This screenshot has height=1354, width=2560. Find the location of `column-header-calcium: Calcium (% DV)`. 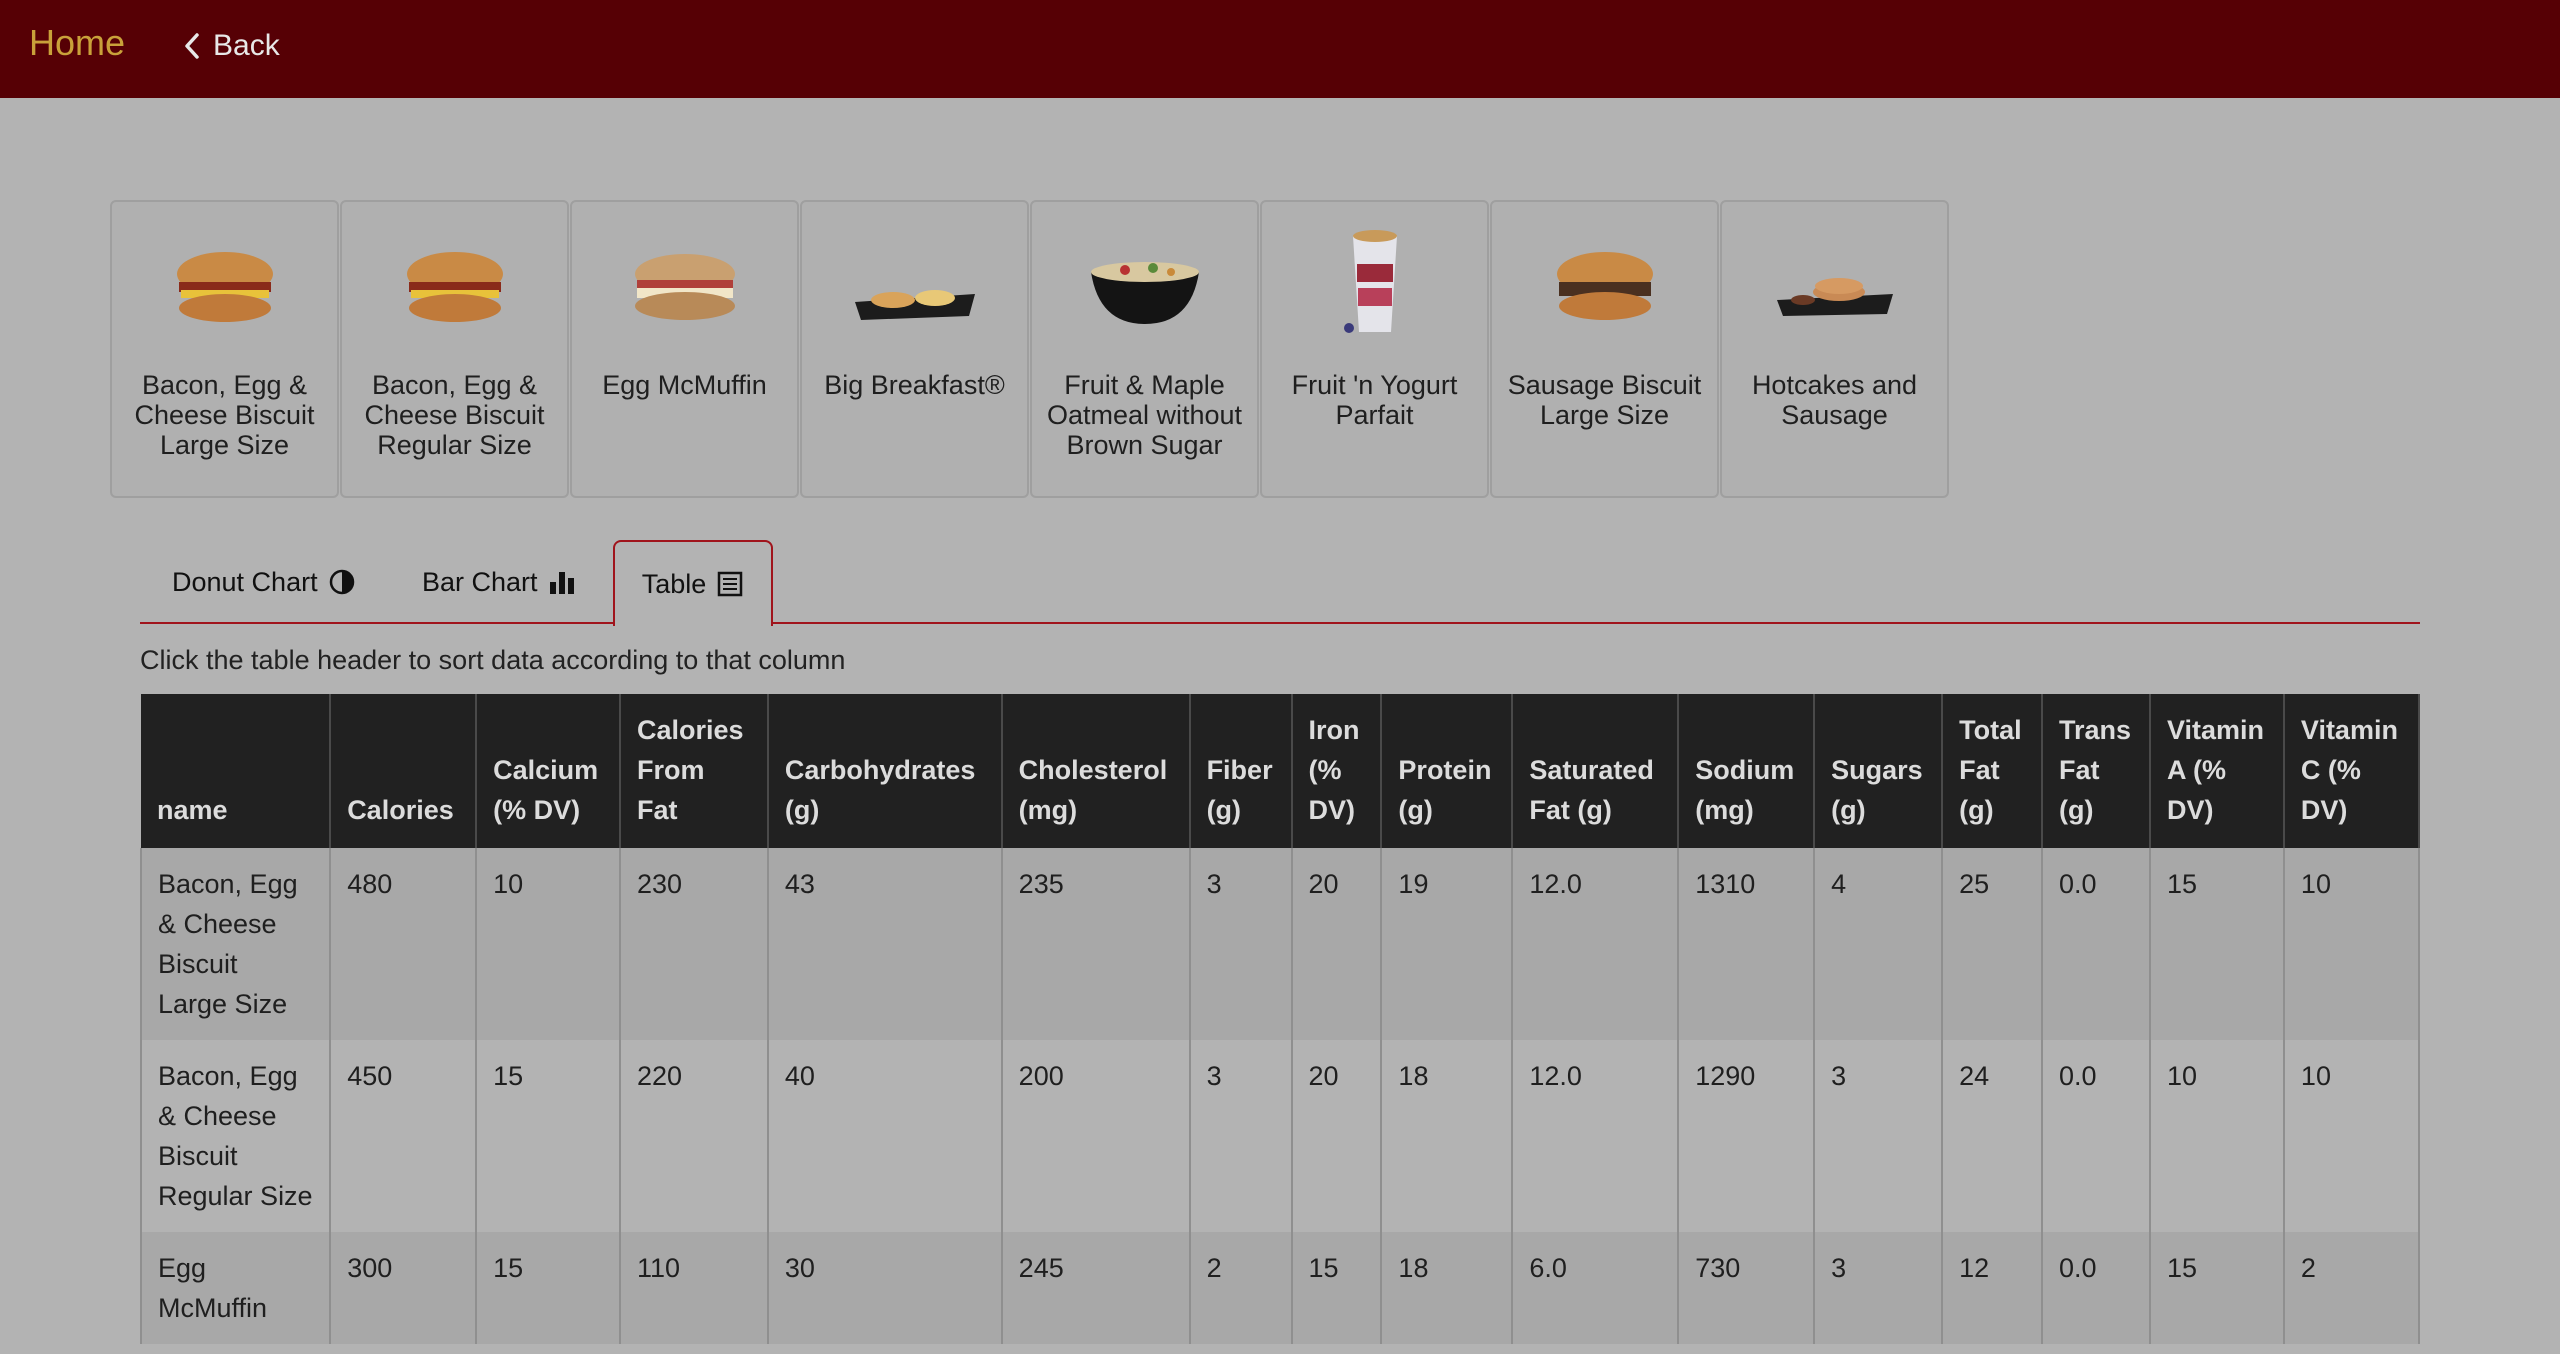

column-header-calcium: Calcium (% DV) is located at coordinates (548, 771).